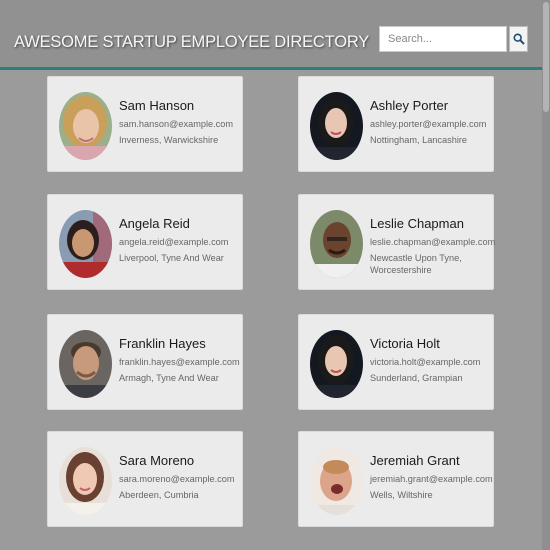 The width and height of the screenshot is (550, 550). Describe the element at coordinates (169, 378) in the screenshot. I see `employee-location: Armagh, Tyne And Wear` at that location.